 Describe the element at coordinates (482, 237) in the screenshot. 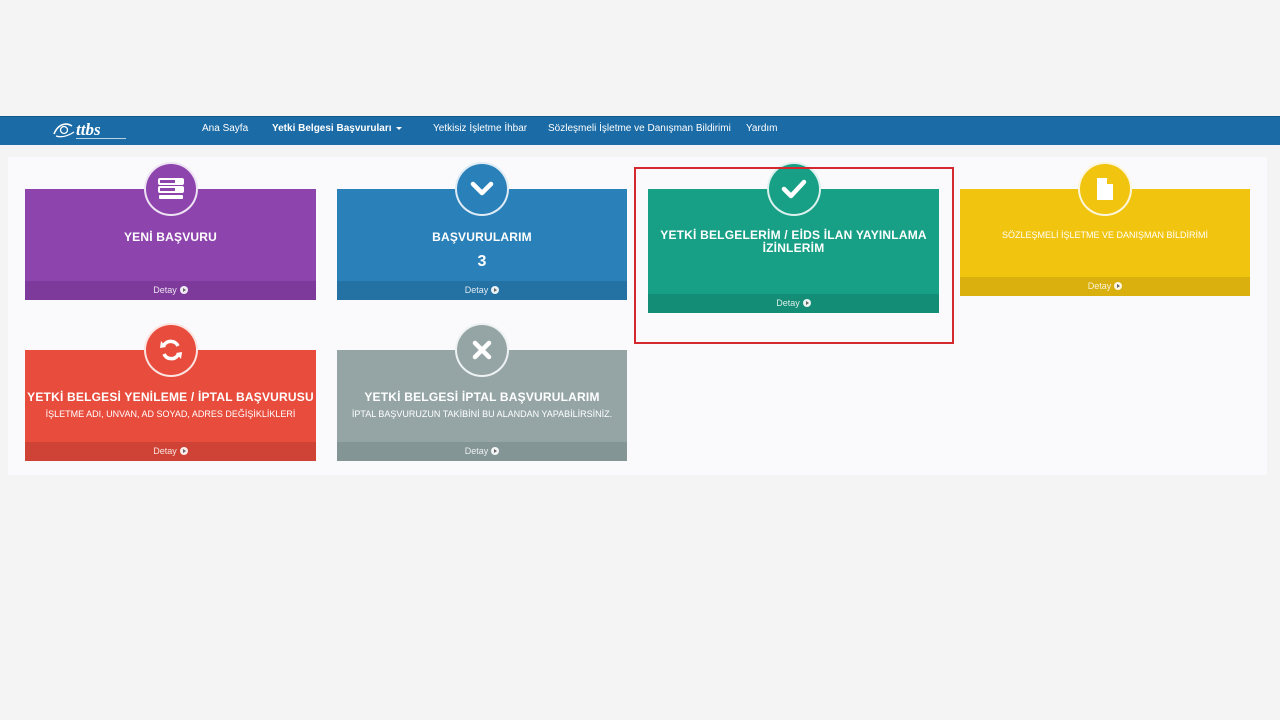

I see `tile-title: BAŞVURULARIM` at that location.